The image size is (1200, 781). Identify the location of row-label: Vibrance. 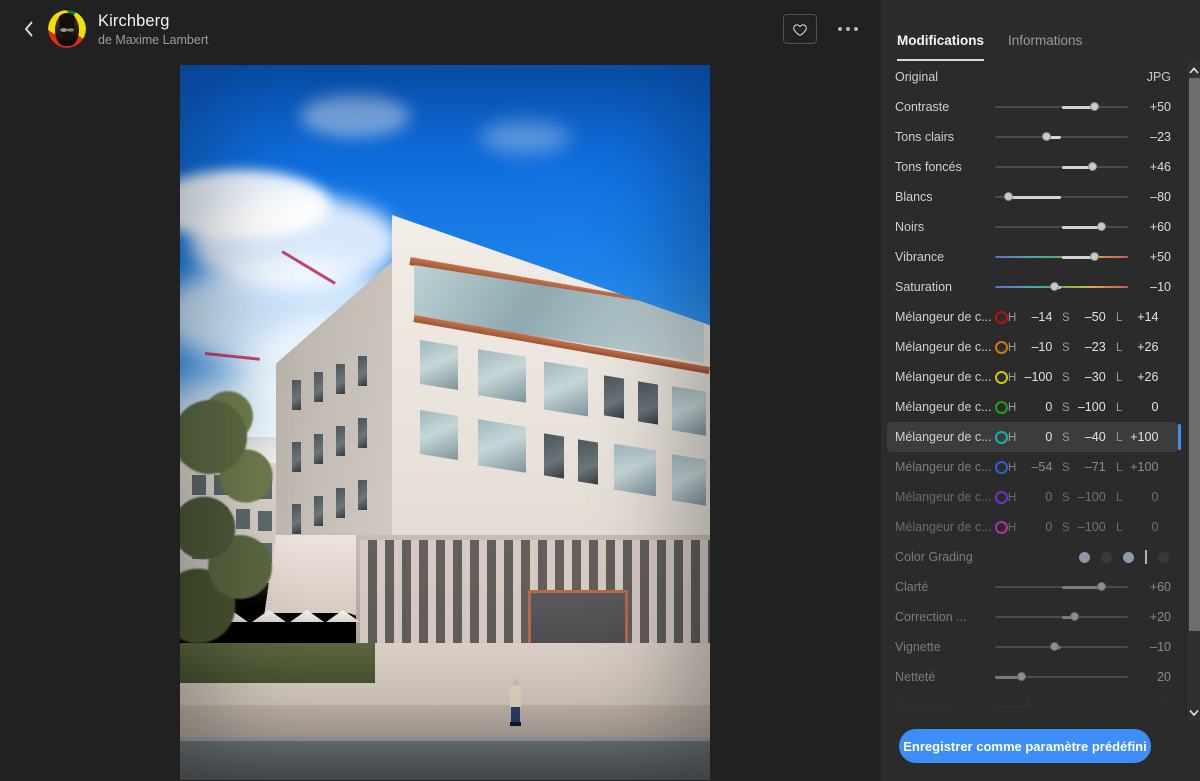
(920, 257).